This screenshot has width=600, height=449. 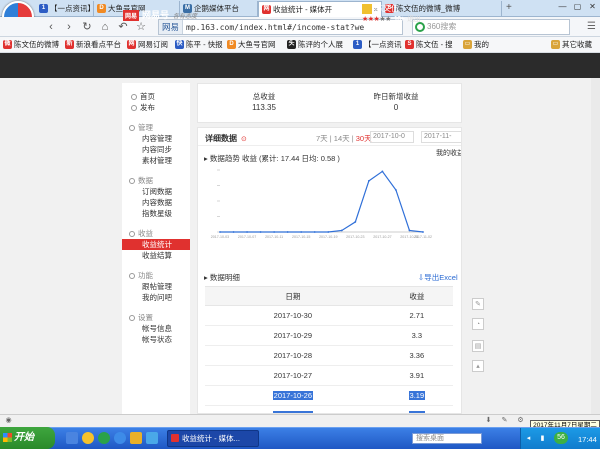 I want to click on star-icon: ☆, so click(x=141, y=27).